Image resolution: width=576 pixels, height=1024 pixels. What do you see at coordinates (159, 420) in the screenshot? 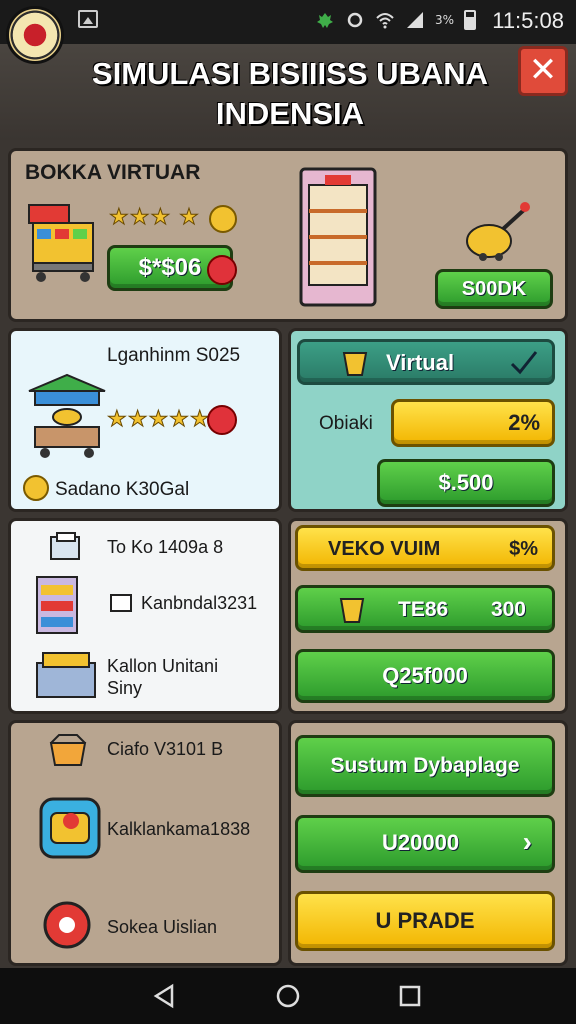
I see `stall-rating-stars: ★★★★★` at bounding box center [159, 420].